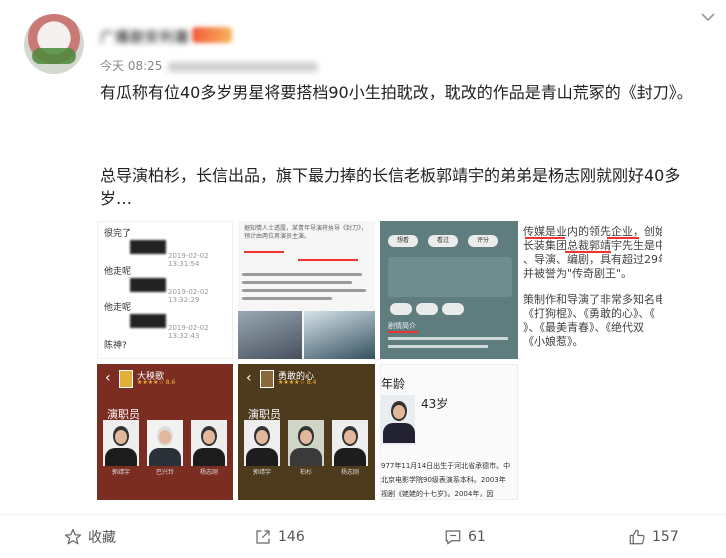  Describe the element at coordinates (145, 36) in the screenshot. I see `username: 广播剧安利菌` at that location.